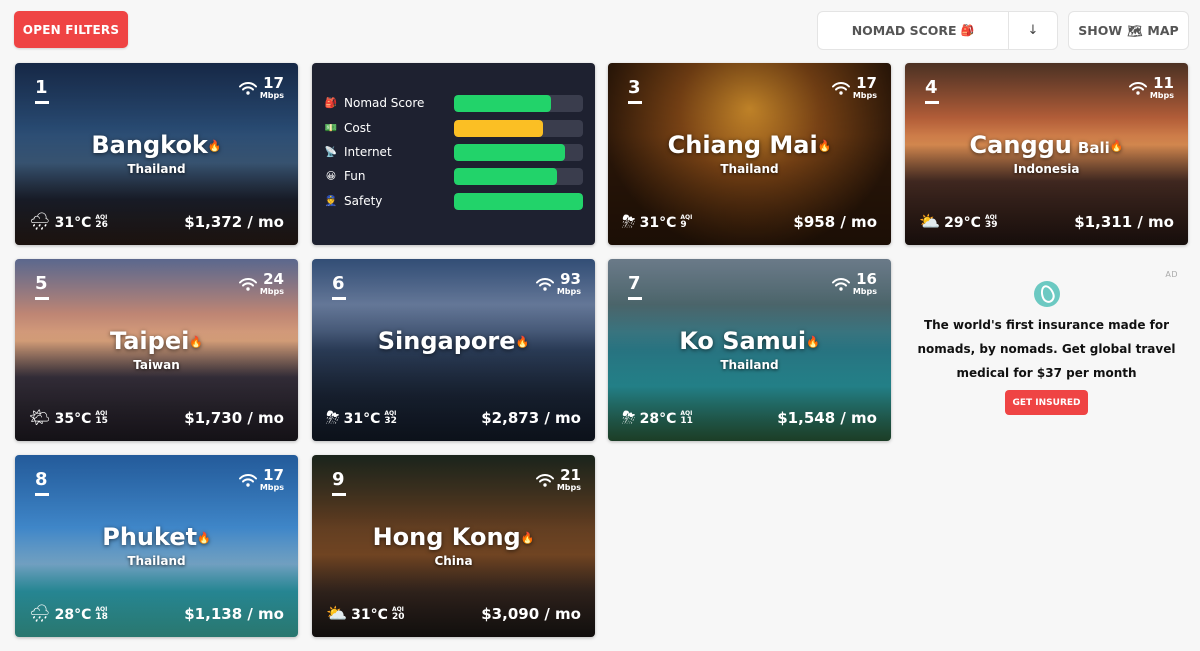 This screenshot has height=651, width=1200. Describe the element at coordinates (390, 421) in the screenshot. I see `aqi-value: 32` at that location.